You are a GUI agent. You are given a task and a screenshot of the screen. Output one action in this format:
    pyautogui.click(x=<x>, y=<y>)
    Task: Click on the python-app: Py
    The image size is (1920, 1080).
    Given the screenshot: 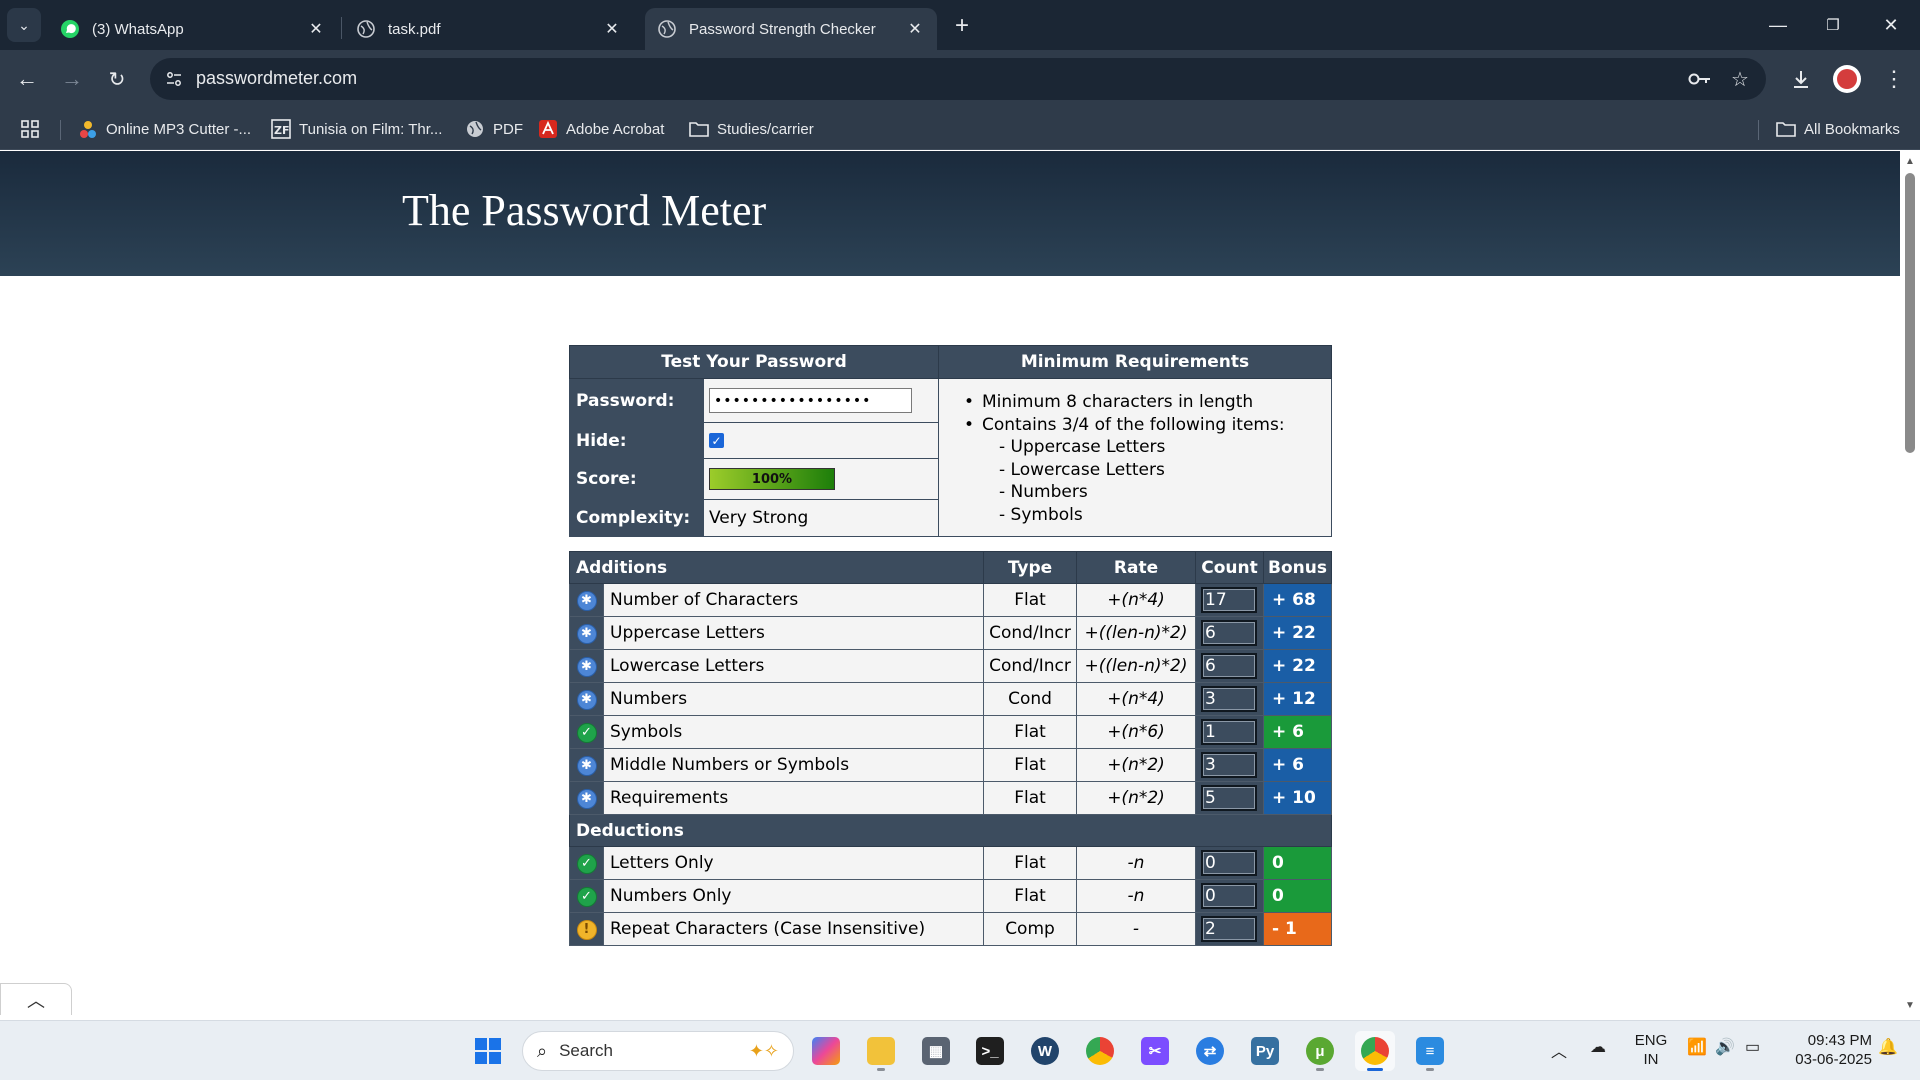 What is the action you would take?
    pyautogui.click(x=1265, y=1051)
    